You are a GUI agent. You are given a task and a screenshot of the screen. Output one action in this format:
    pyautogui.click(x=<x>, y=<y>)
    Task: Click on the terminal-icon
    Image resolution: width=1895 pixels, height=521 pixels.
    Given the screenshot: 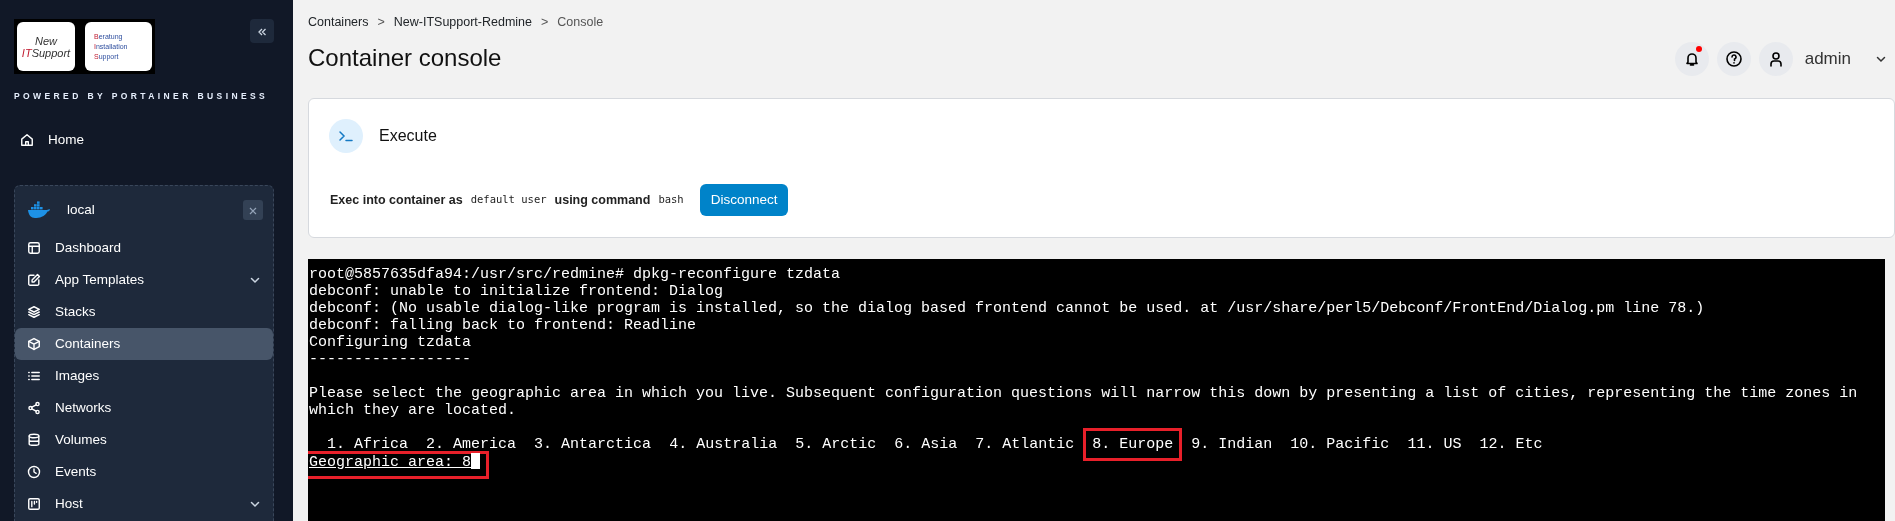 What is the action you would take?
    pyautogui.click(x=346, y=135)
    